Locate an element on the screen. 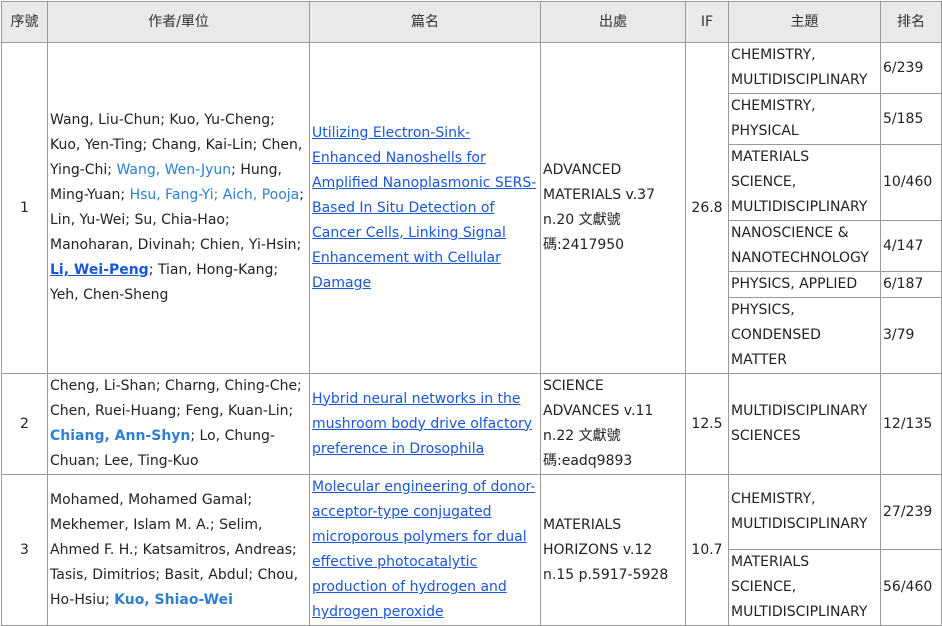  author-highlight: Kuo, Shiao-Wei is located at coordinates (173, 599).